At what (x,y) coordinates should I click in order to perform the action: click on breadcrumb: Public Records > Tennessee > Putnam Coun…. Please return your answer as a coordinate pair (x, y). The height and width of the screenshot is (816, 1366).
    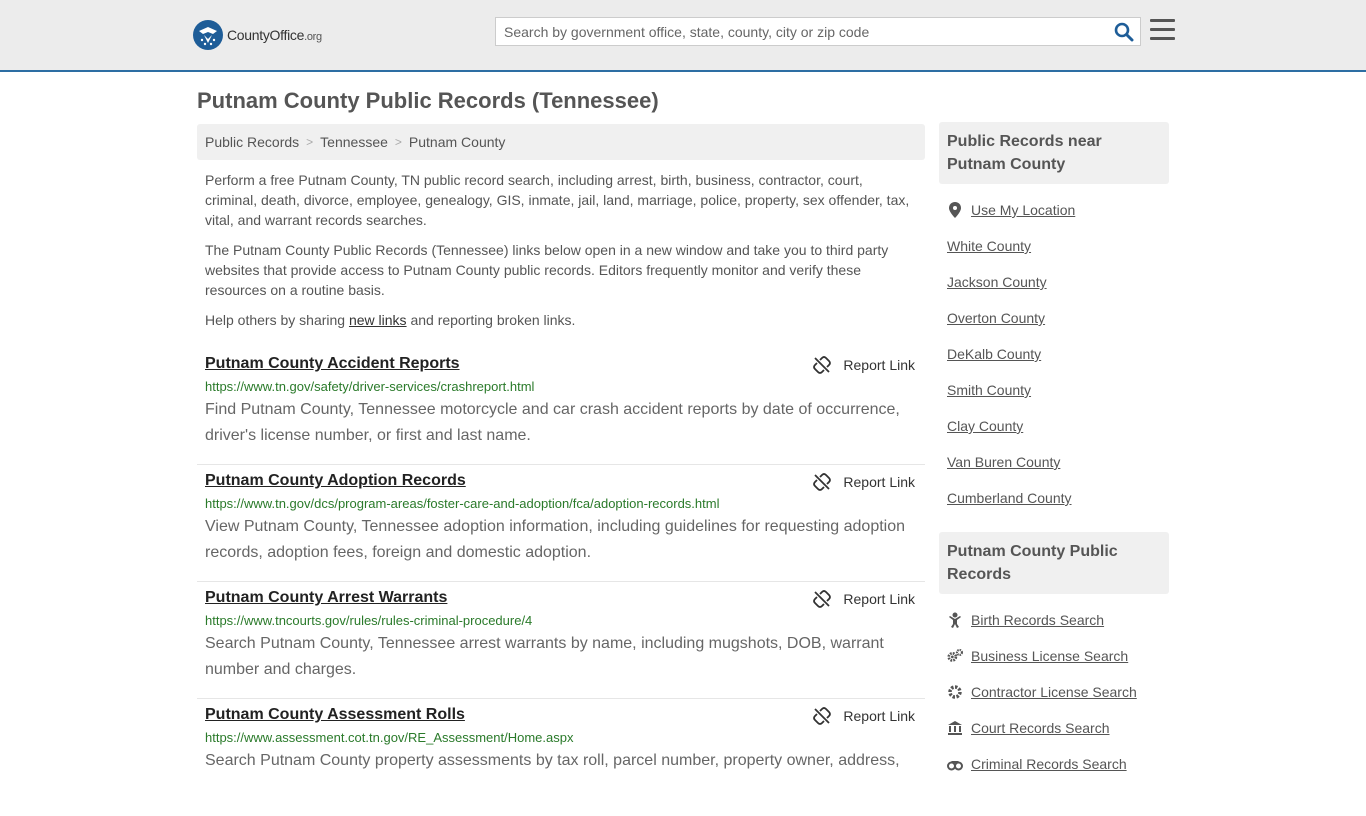
    Looking at the image, I should click on (561, 142).